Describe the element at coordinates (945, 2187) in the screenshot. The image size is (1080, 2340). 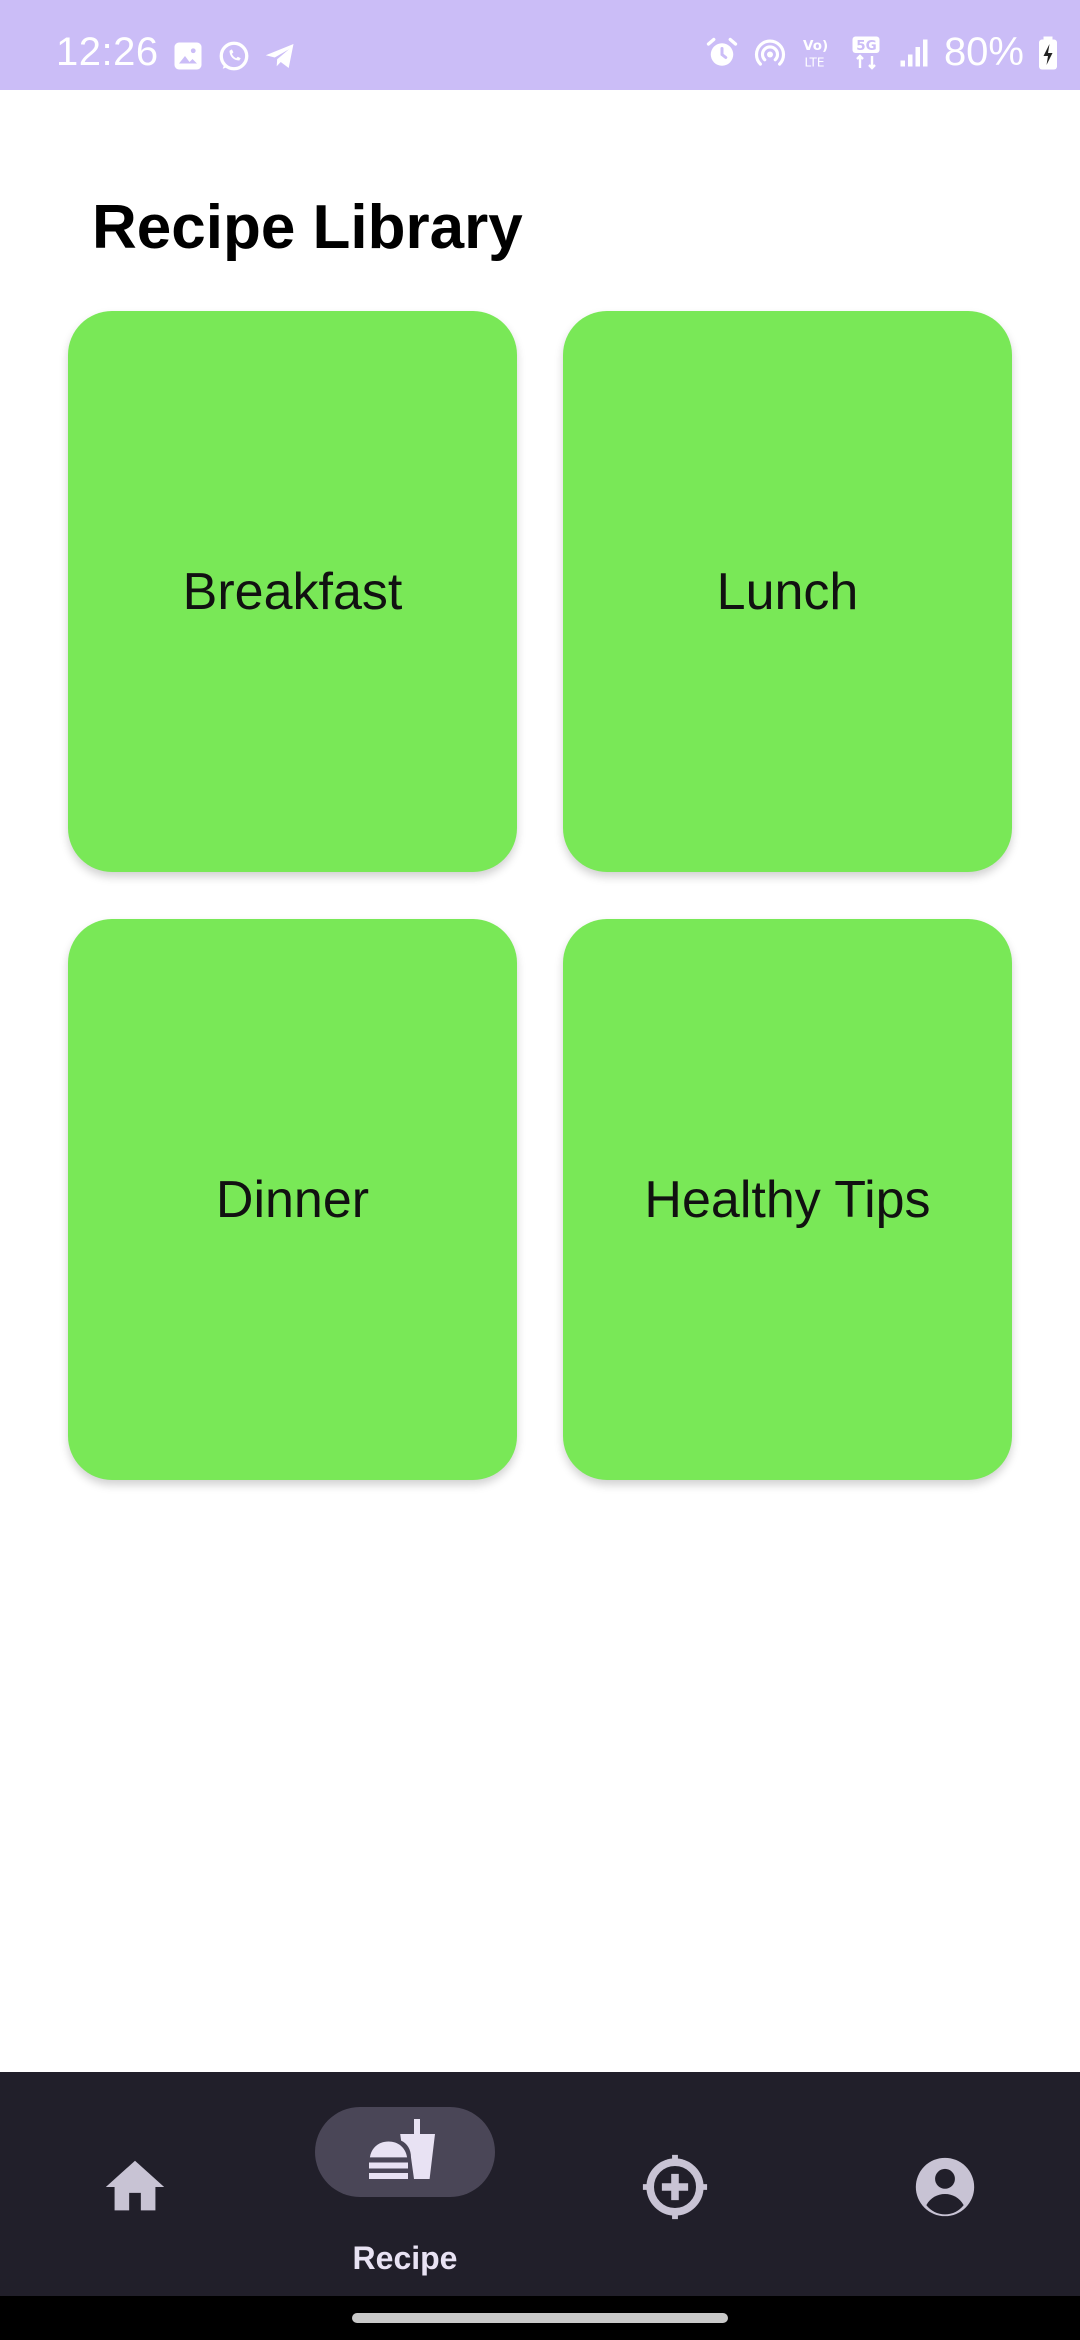
I see `account-circle-icon` at that location.